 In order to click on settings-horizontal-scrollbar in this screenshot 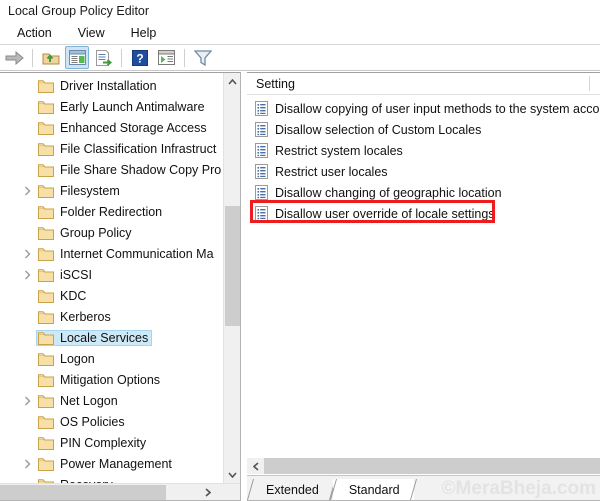, I will do `click(423, 466)`.